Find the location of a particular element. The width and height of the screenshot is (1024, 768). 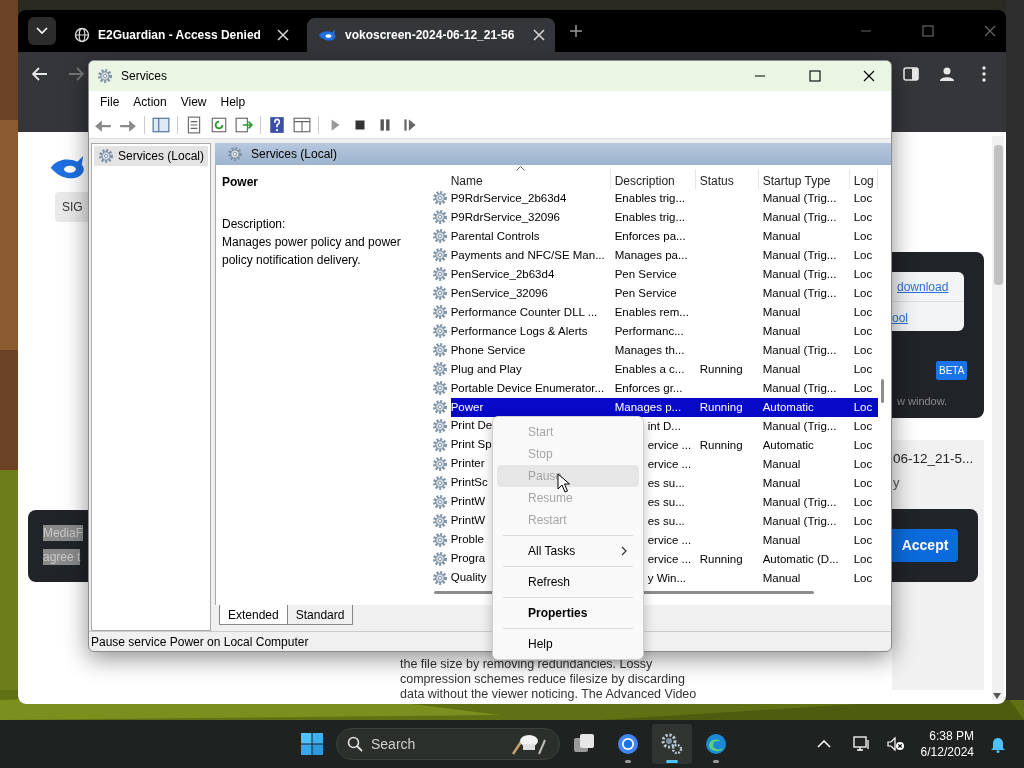

table-cell: PenService_32096 is located at coordinates (530, 293).